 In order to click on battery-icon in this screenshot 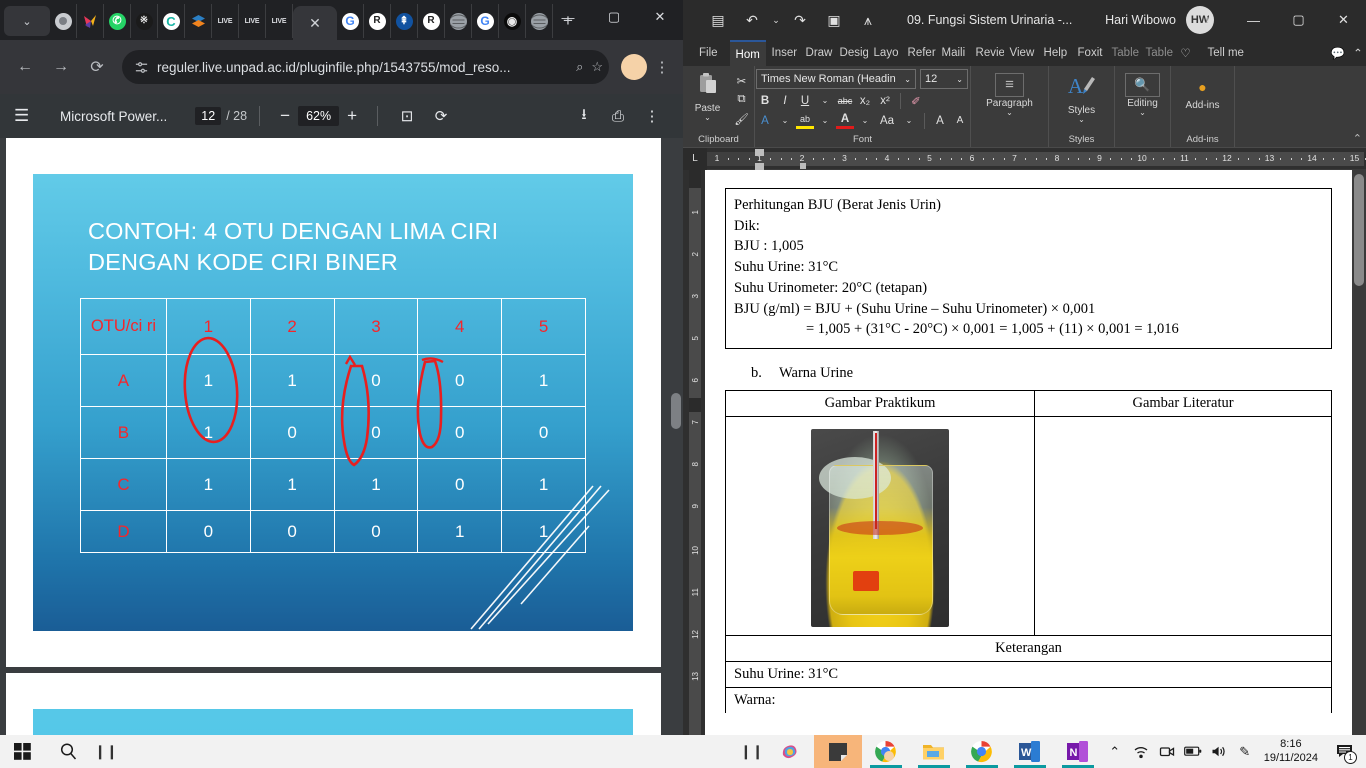, I will do `click(1193, 751)`.